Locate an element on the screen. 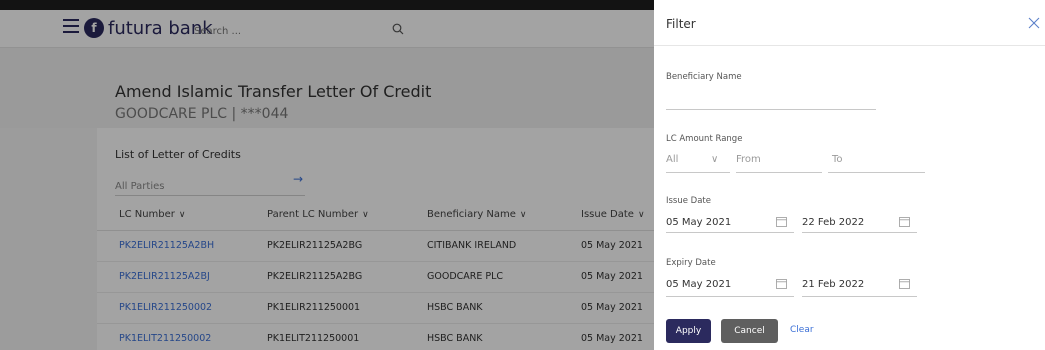 This screenshot has height=350, width=1045. chevron-down-icon: ∨ is located at coordinates (715, 159).